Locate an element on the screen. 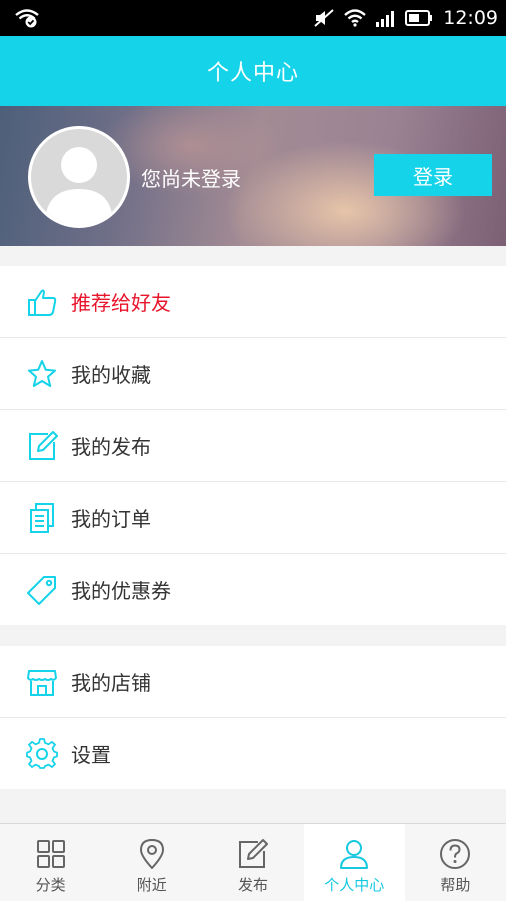 The width and height of the screenshot is (506, 901). order-icon is located at coordinates (42, 518).